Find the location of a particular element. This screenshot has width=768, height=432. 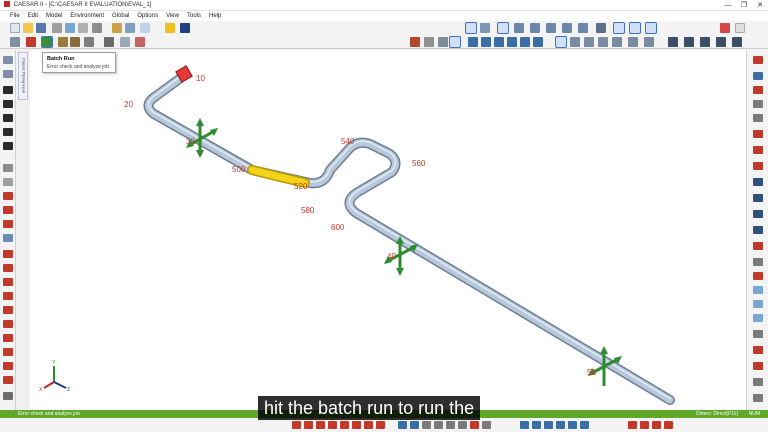

length-icon is located at coordinates (651, 28).